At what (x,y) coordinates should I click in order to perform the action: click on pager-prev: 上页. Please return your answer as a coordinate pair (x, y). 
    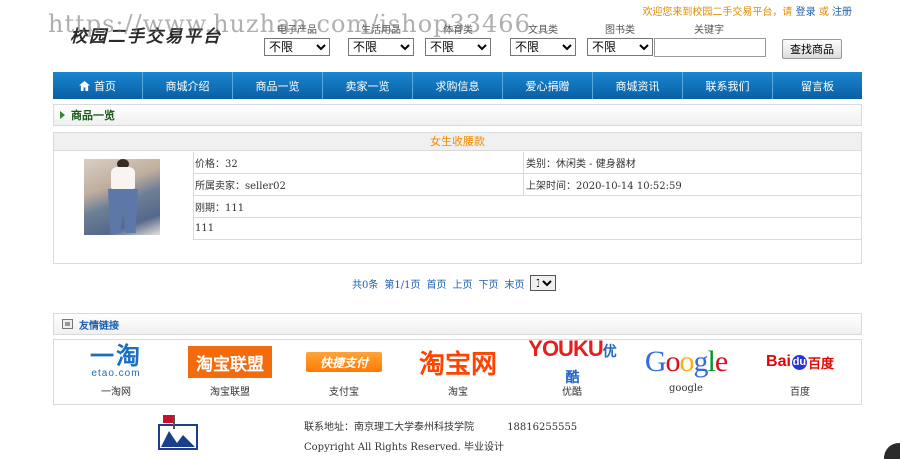
    Looking at the image, I should click on (462, 283).